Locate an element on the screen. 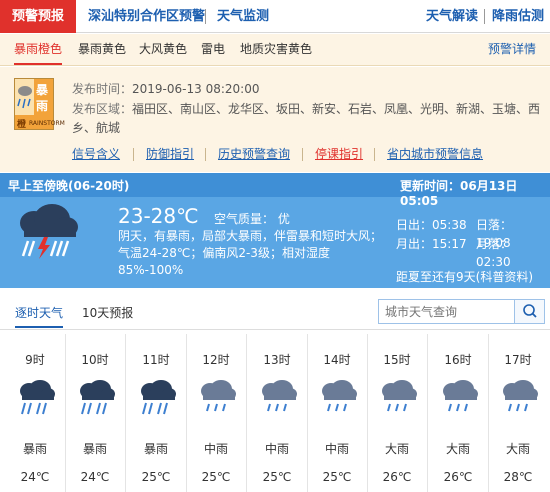 The image size is (550, 492). defense-guide-link: 防御指引 is located at coordinates (170, 154).